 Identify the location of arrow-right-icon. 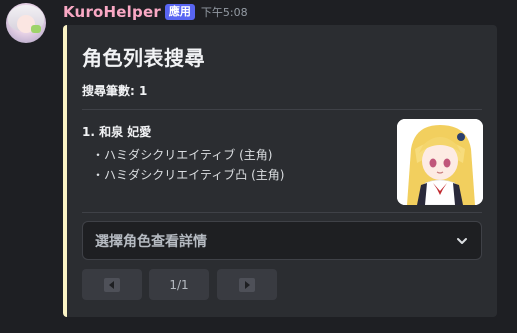
(247, 284).